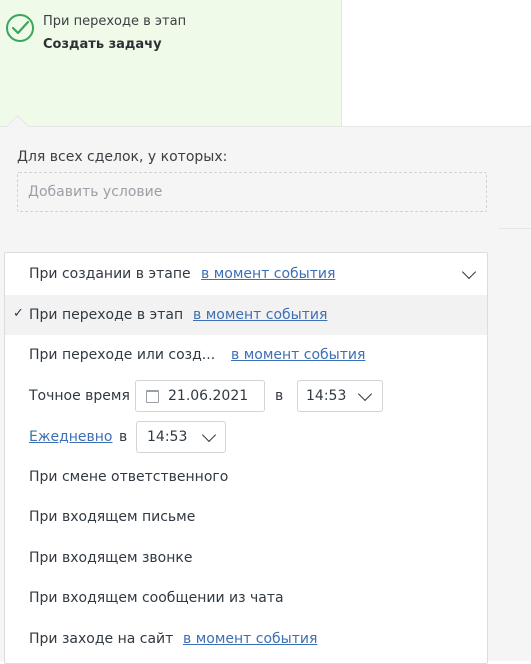  Describe the element at coordinates (79, 396) in the screenshot. I see `menu-item-label: Точное время` at that location.